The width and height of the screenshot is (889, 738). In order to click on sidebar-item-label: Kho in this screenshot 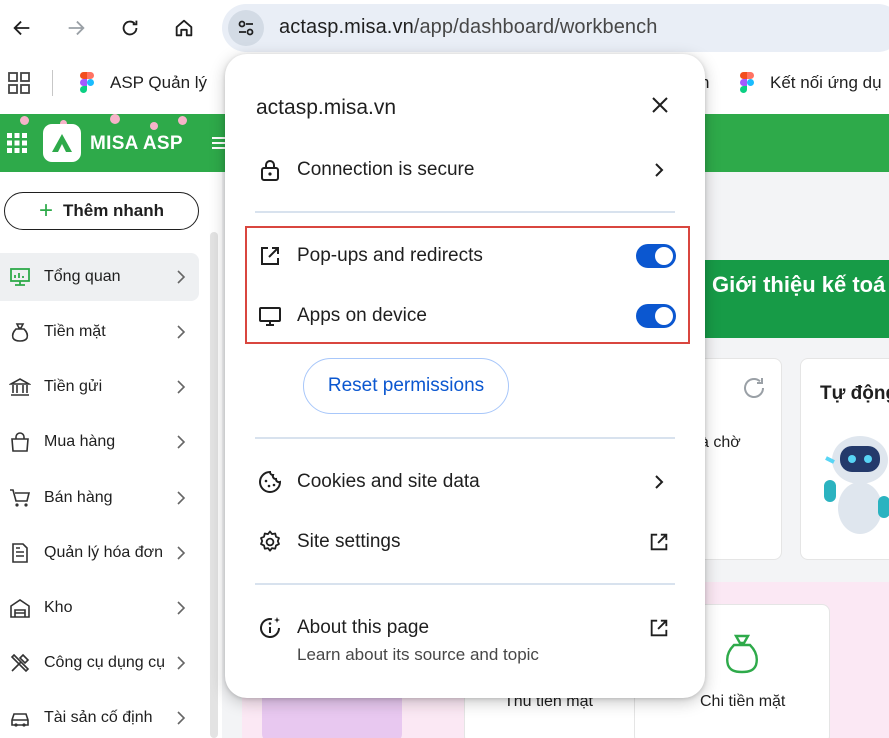, I will do `click(58, 607)`.